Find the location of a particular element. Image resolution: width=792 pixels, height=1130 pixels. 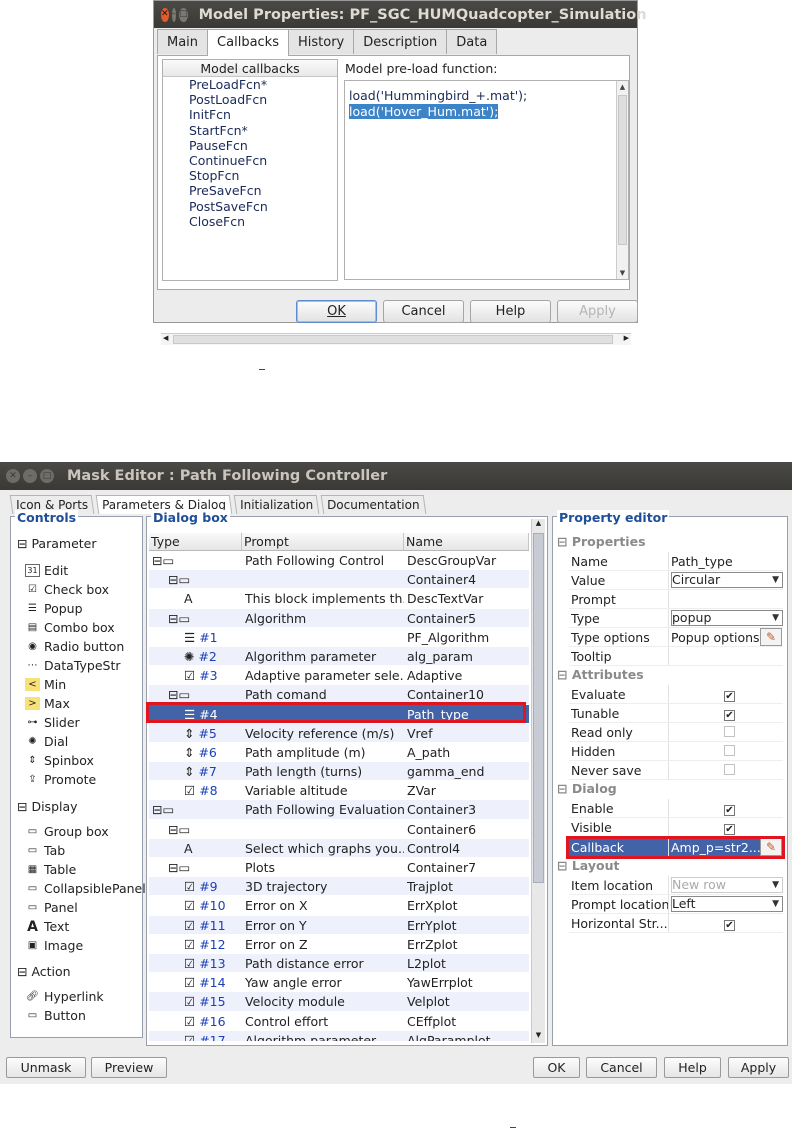

column-type: Type is located at coordinates (195, 541).